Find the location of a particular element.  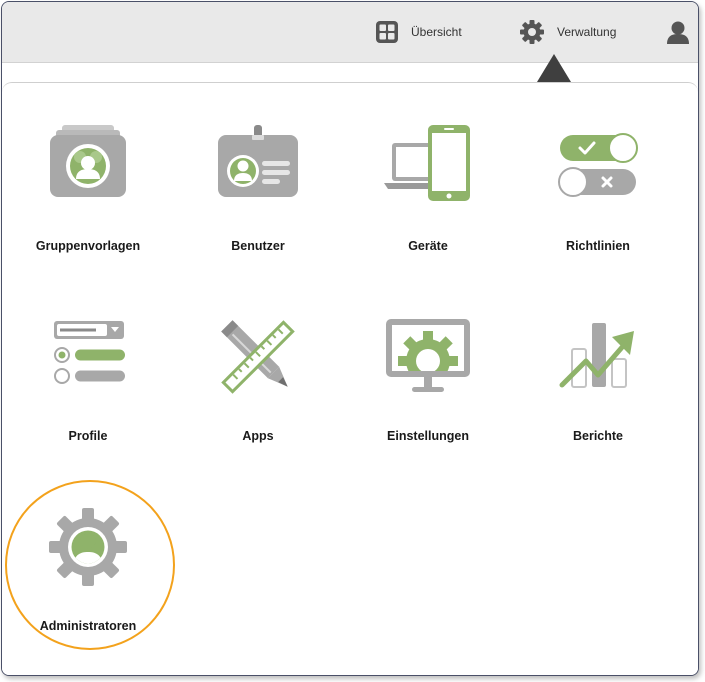

nav-overview: Übersicht is located at coordinates (418, 32).